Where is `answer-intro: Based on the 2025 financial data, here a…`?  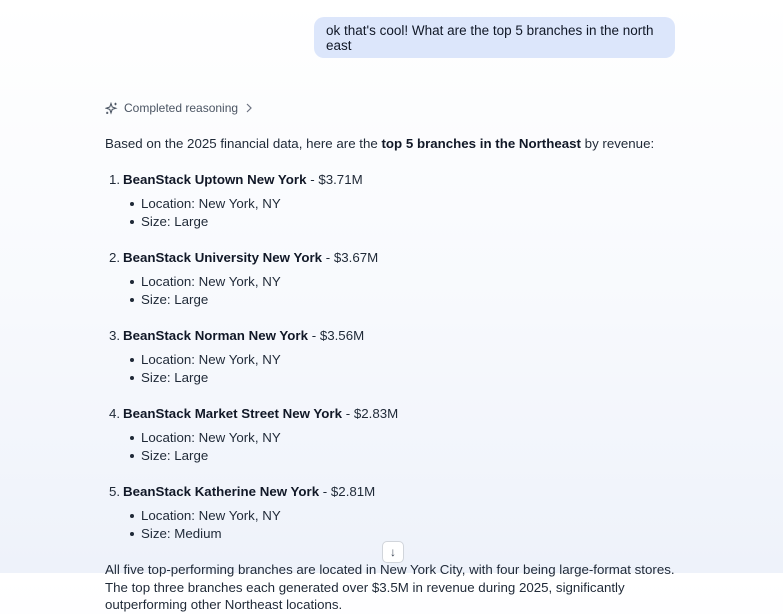 answer-intro: Based on the 2025 financial data, here a… is located at coordinates (390, 144).